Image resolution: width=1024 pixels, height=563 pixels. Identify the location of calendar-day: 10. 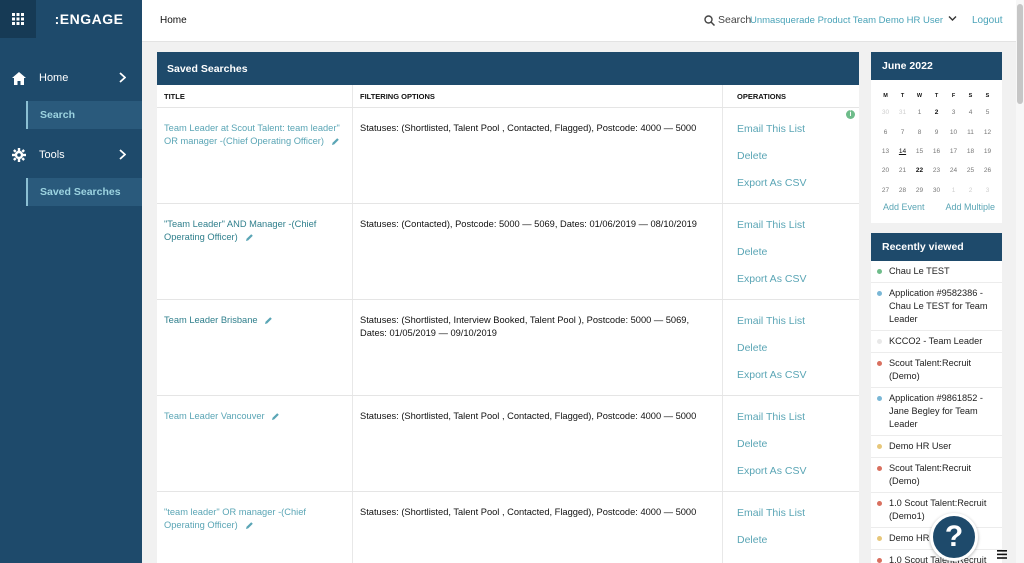
(953, 131).